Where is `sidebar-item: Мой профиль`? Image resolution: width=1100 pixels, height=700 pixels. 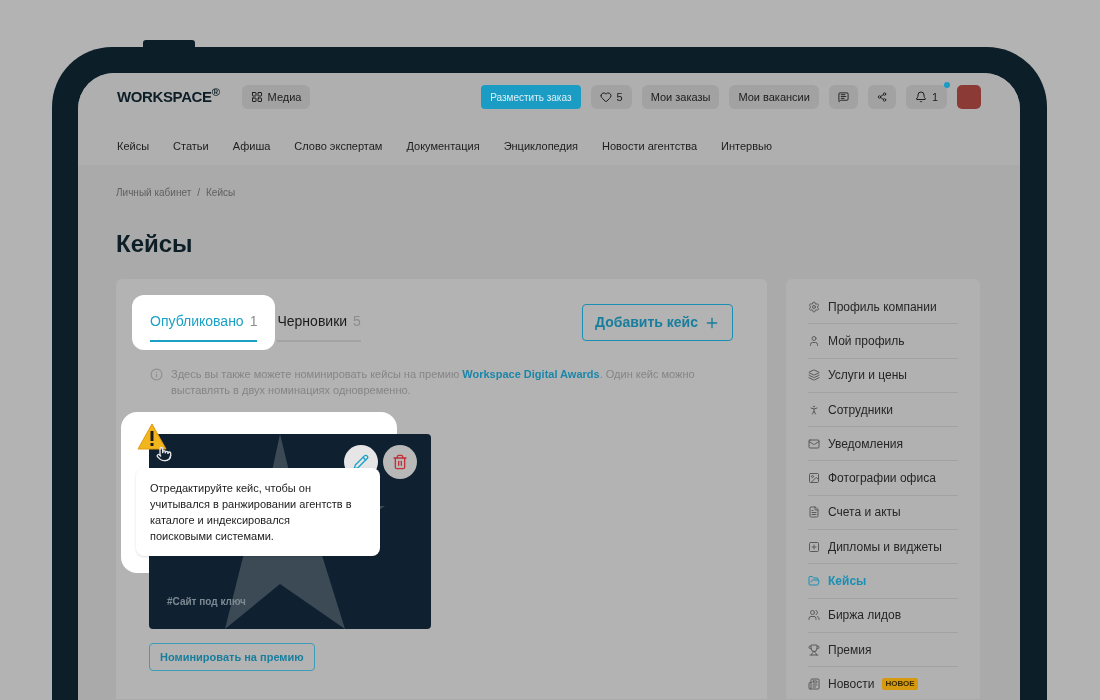 sidebar-item: Мой профиль is located at coordinates (883, 341).